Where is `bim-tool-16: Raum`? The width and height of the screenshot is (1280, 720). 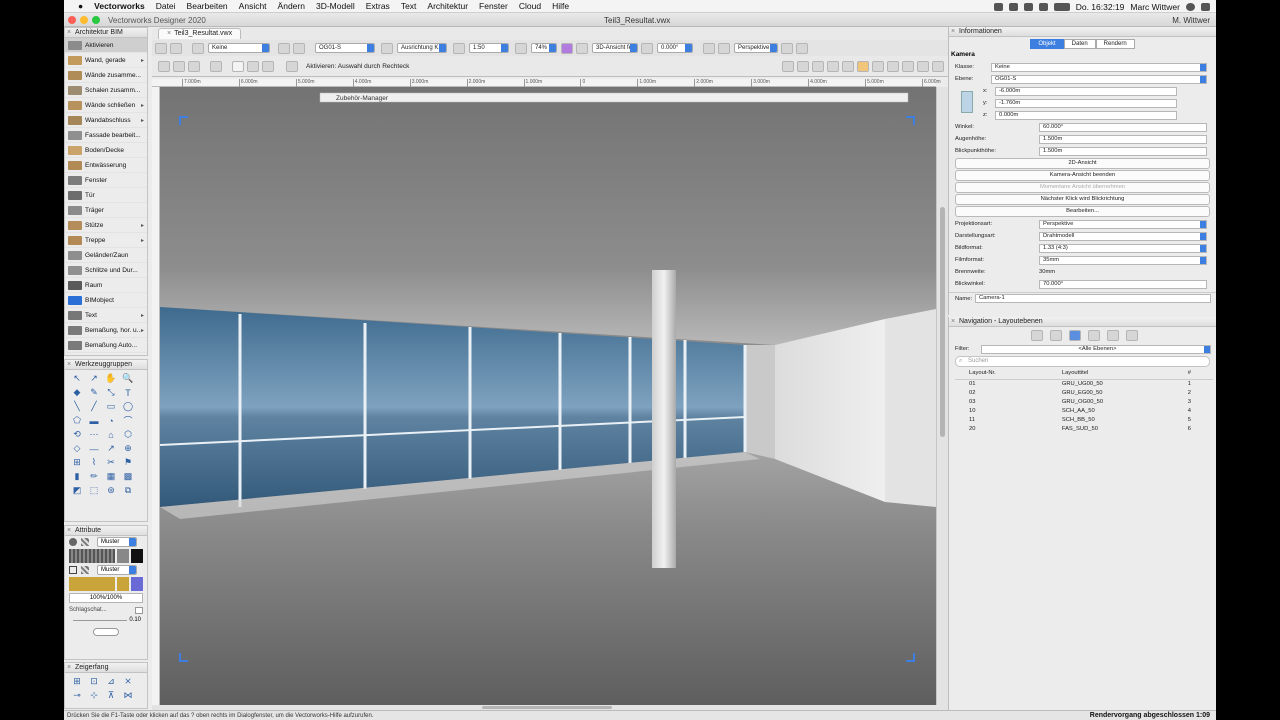 bim-tool-16: Raum is located at coordinates (106, 285).